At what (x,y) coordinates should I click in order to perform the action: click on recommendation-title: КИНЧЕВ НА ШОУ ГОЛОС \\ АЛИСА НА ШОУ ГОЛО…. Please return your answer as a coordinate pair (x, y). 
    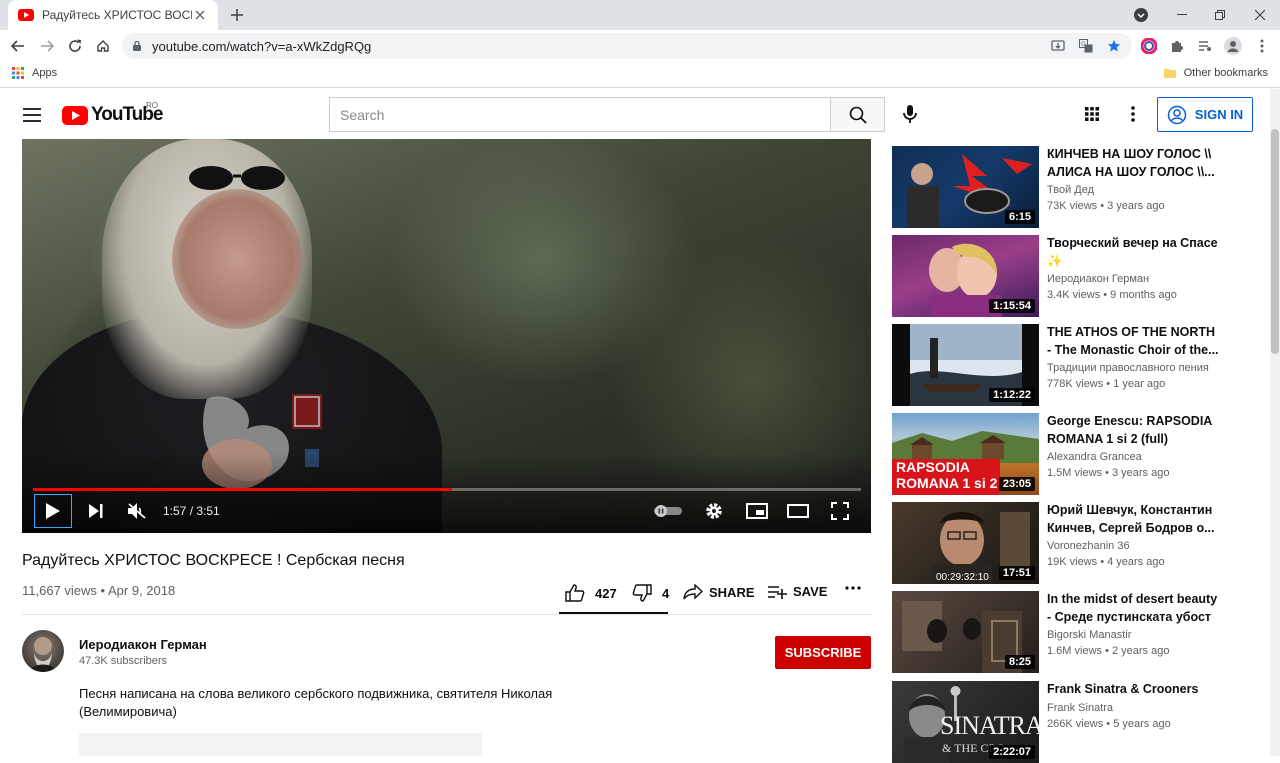
    Looking at the image, I should click on (1134, 163).